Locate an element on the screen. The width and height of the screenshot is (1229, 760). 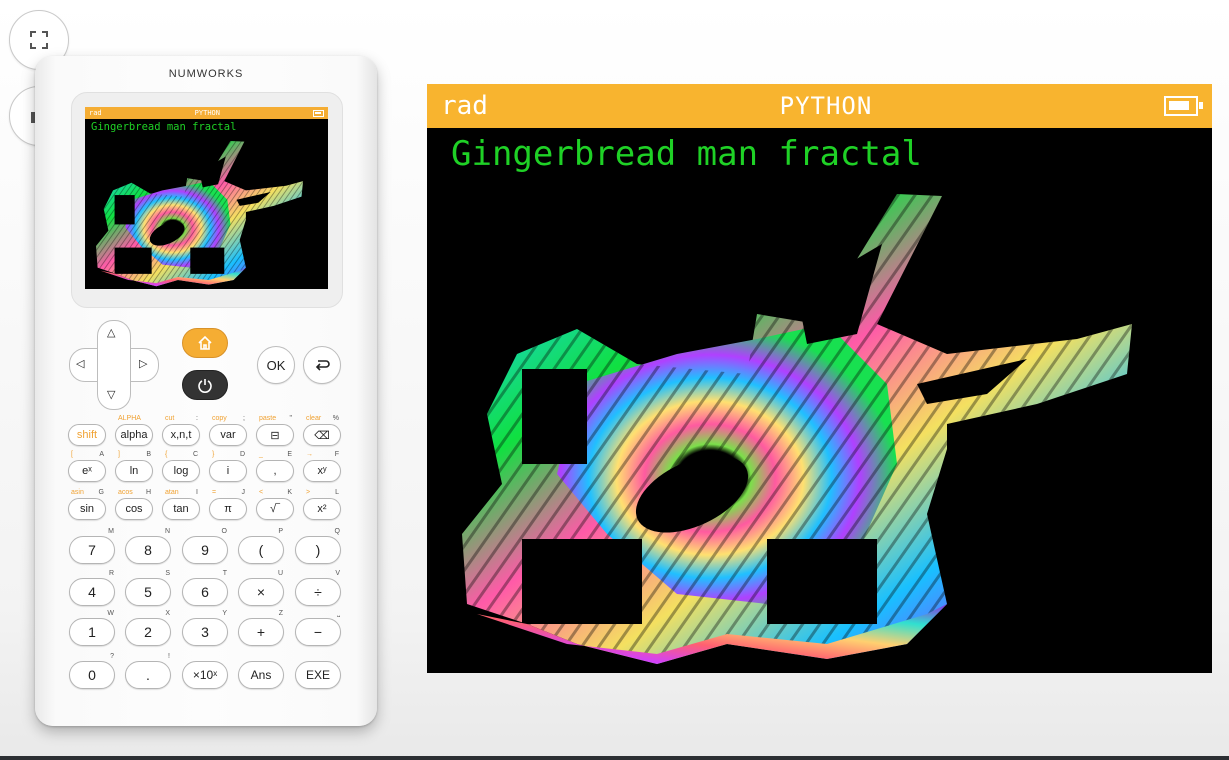
up-arrow-key: △ is located at coordinates (111, 332).